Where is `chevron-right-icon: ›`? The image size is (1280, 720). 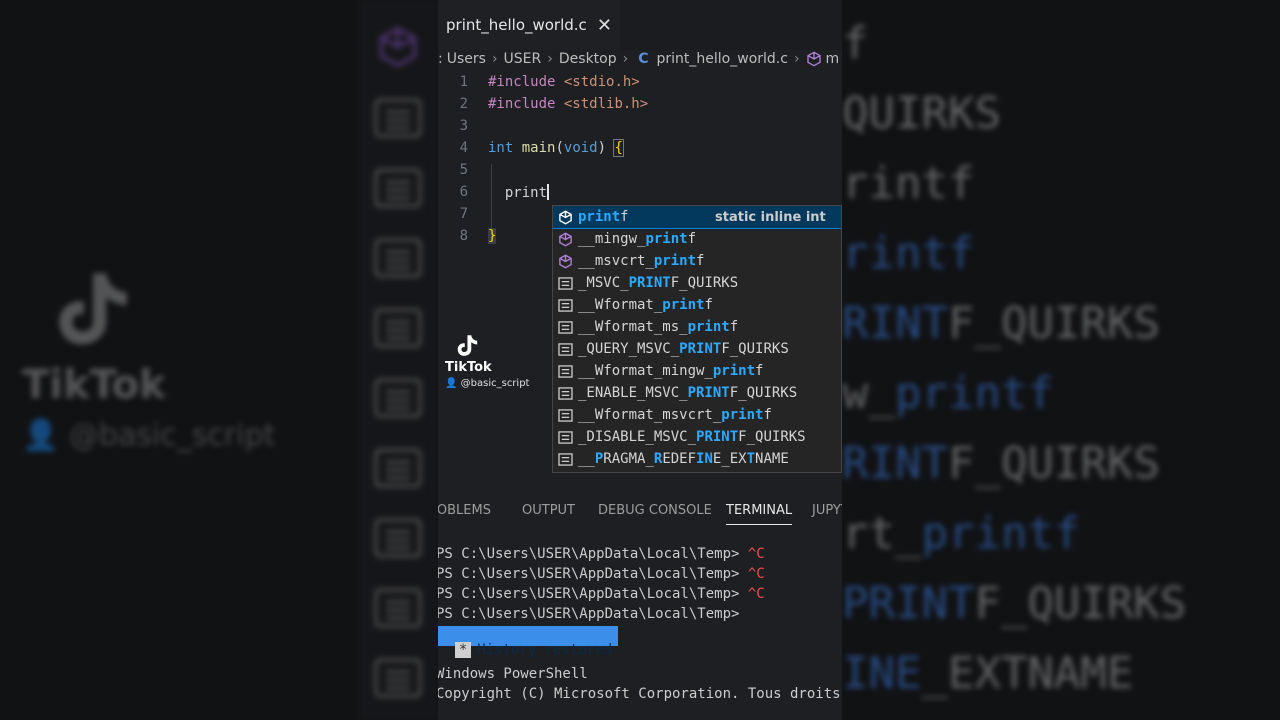
chevron-right-icon: › is located at coordinates (494, 59).